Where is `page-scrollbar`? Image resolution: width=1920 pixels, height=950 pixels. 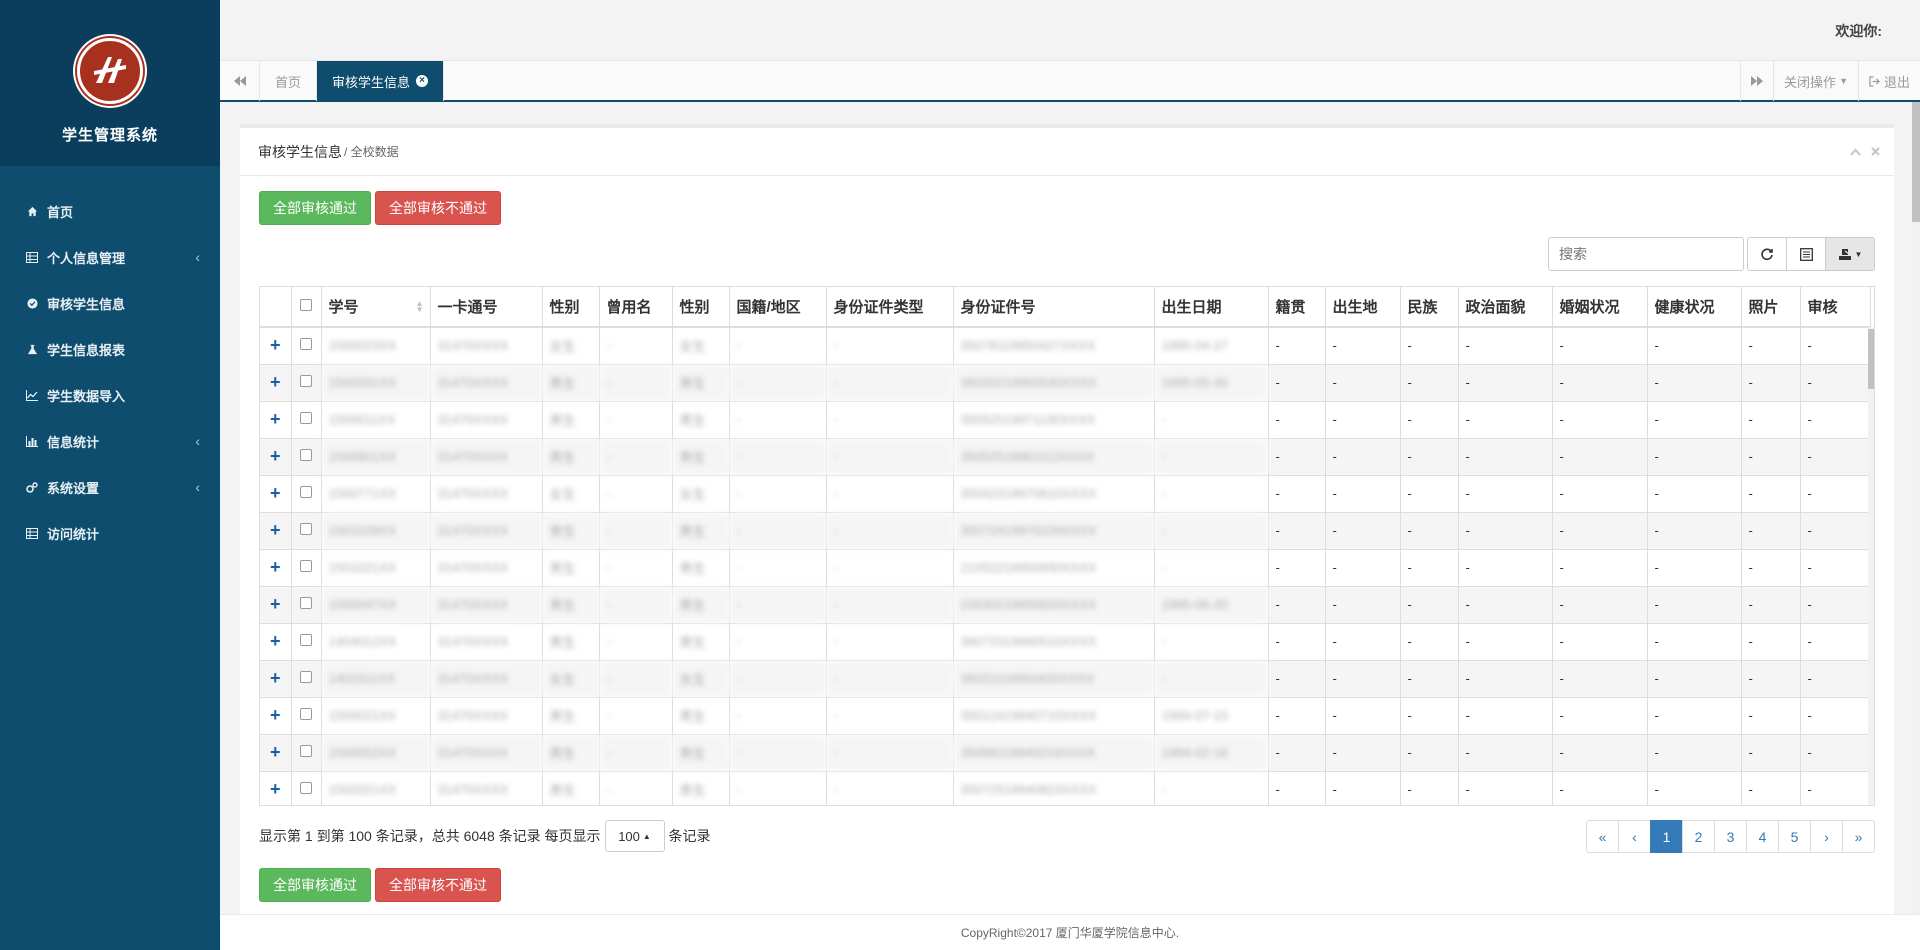
page-scrollbar is located at coordinates (1916, 508).